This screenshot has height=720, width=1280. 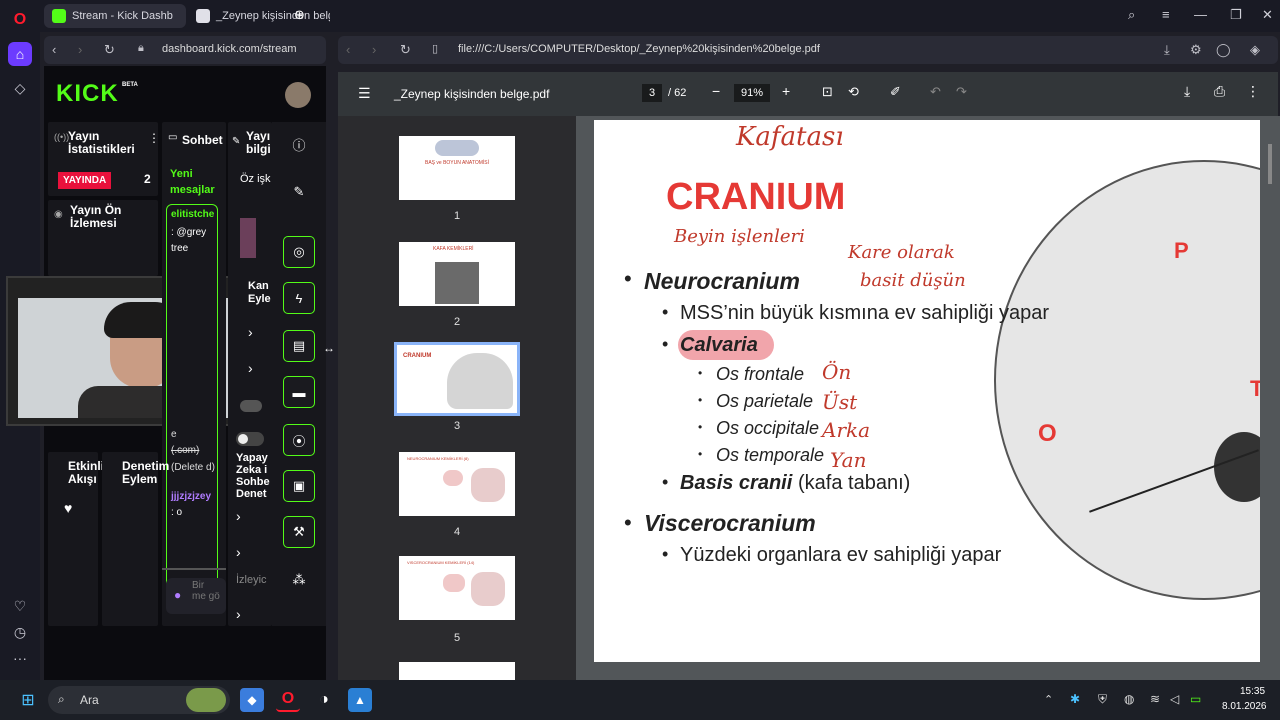 I want to click on lightning-icon: ϟ, so click(x=299, y=298).